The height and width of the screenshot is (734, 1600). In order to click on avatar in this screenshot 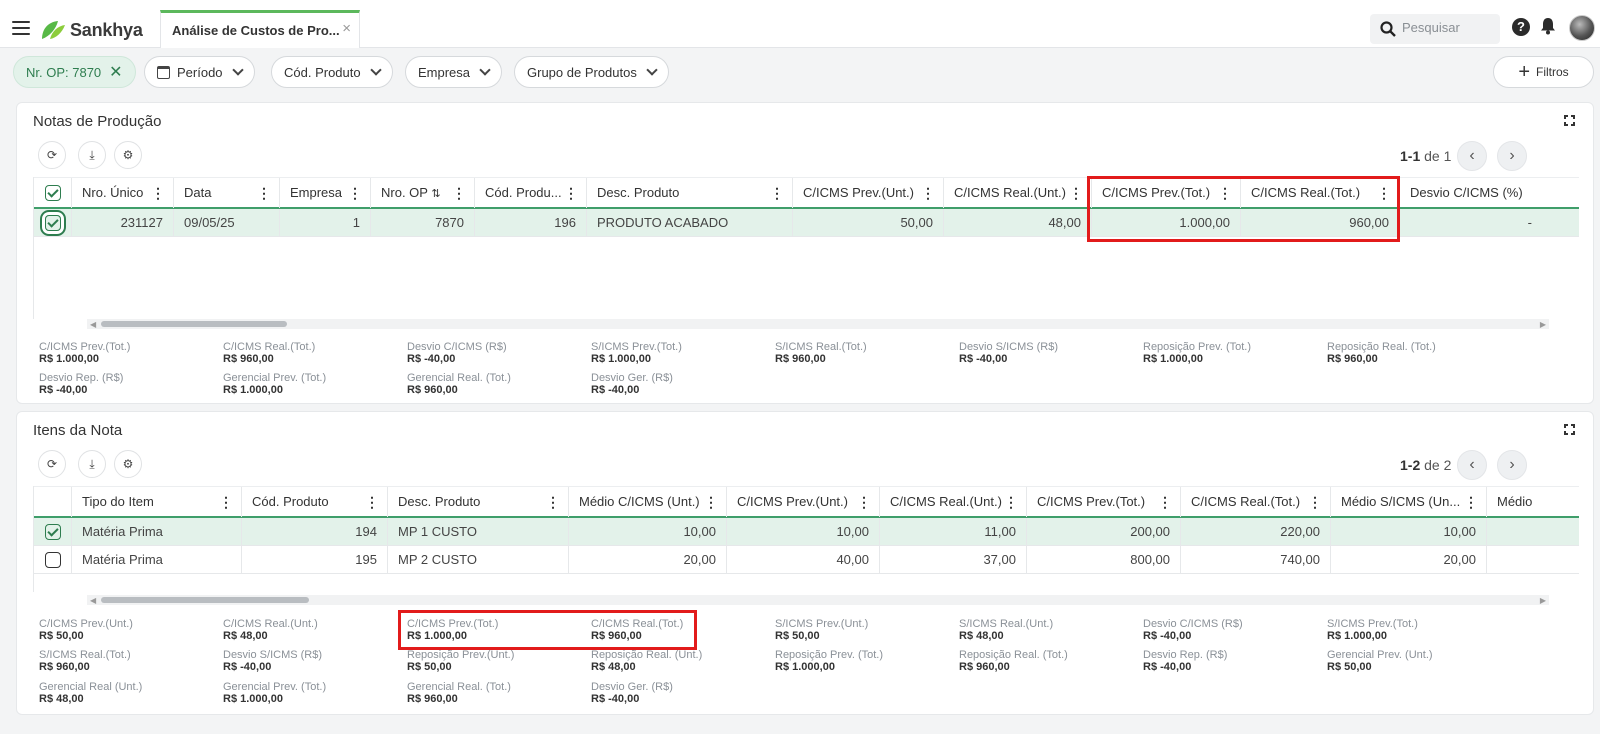, I will do `click(1582, 28)`.